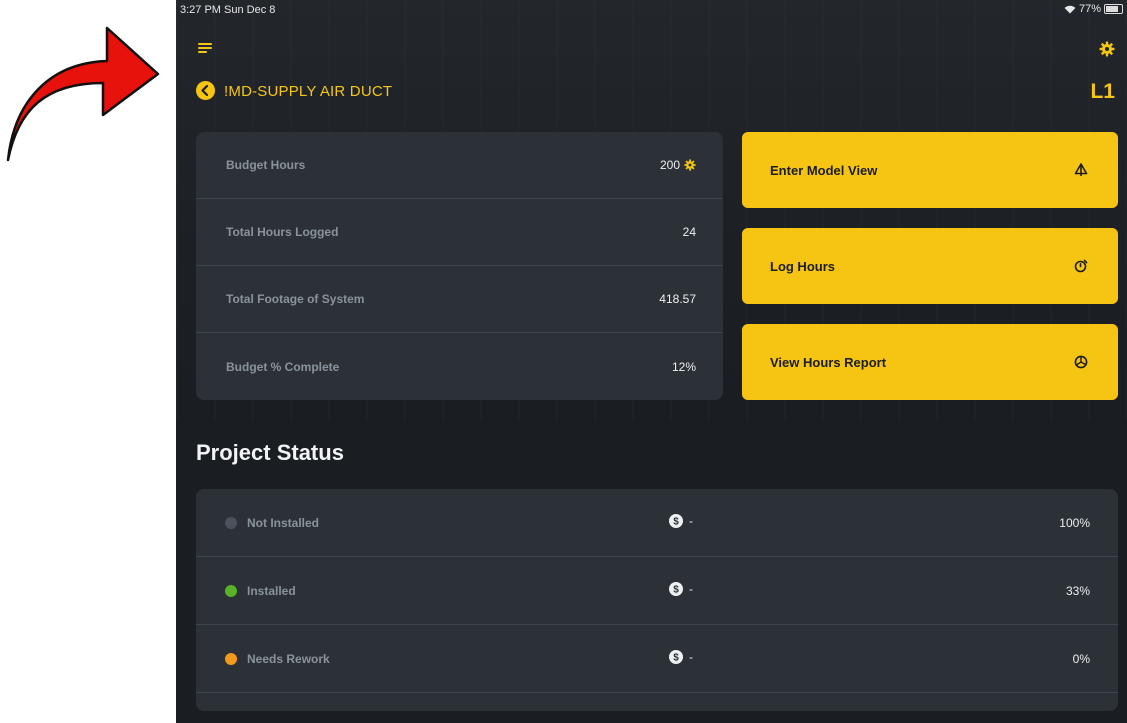  Describe the element at coordinates (283, 366) in the screenshot. I see `stat-label: Budget % Complete` at that location.